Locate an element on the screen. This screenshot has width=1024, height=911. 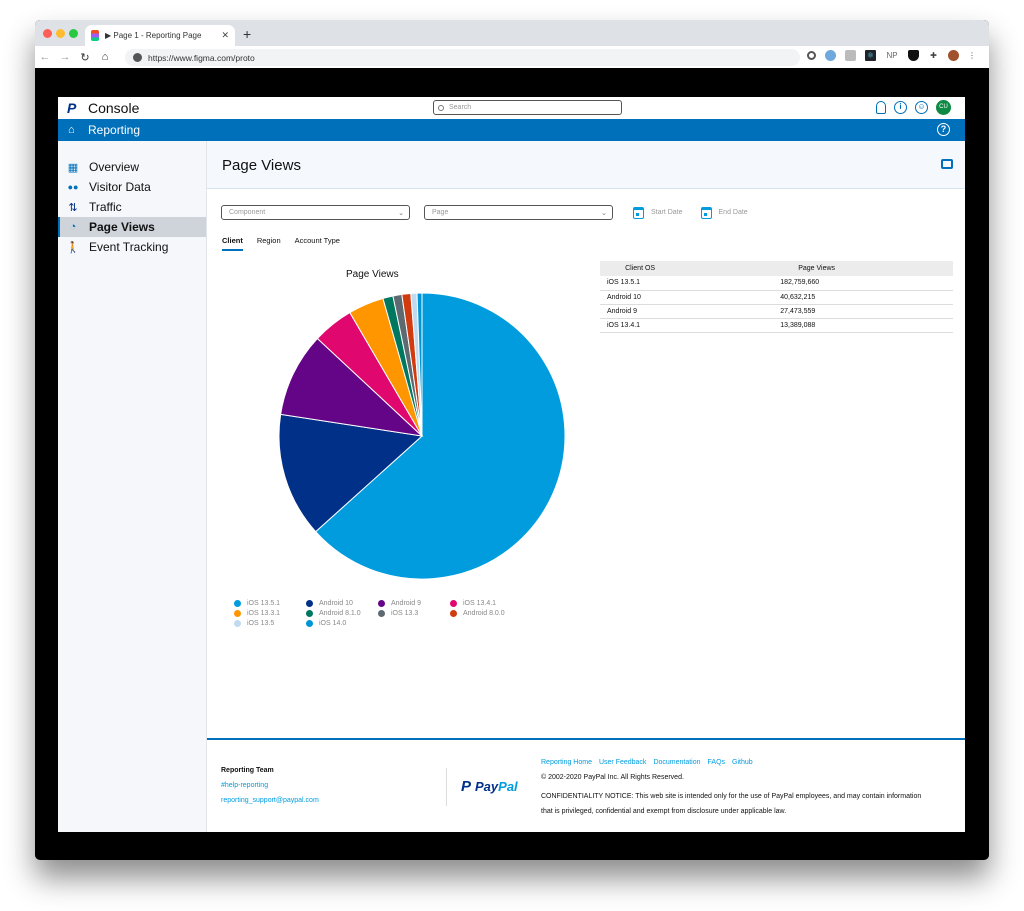
end-date-button: End Date is located at coordinates (724, 212).